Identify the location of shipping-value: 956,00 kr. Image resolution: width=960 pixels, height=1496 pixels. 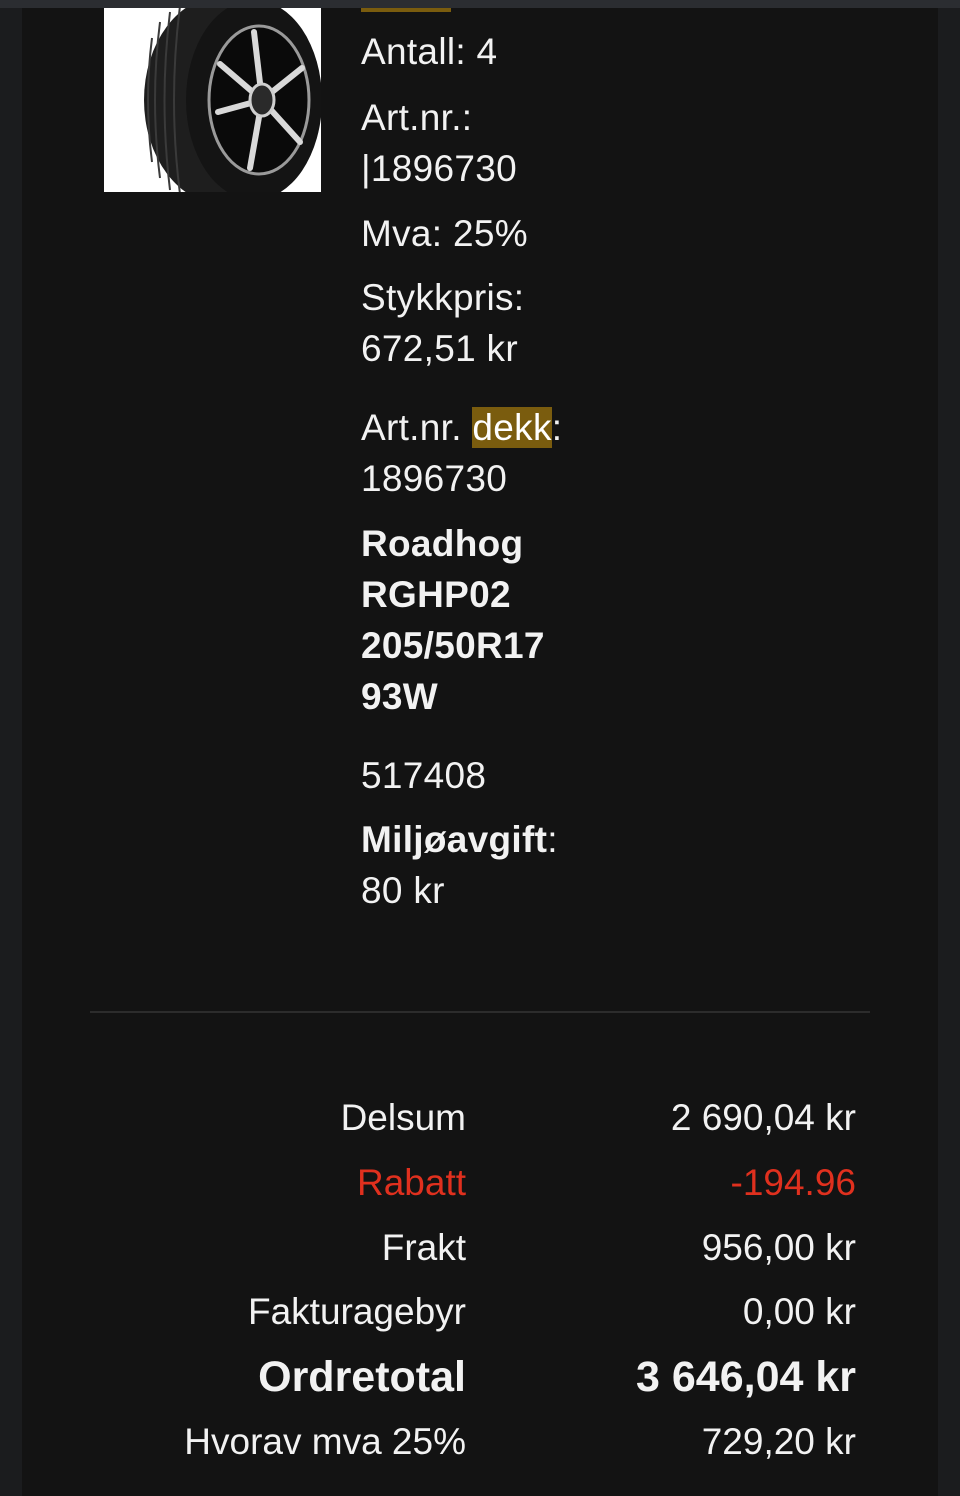
(778, 1247).